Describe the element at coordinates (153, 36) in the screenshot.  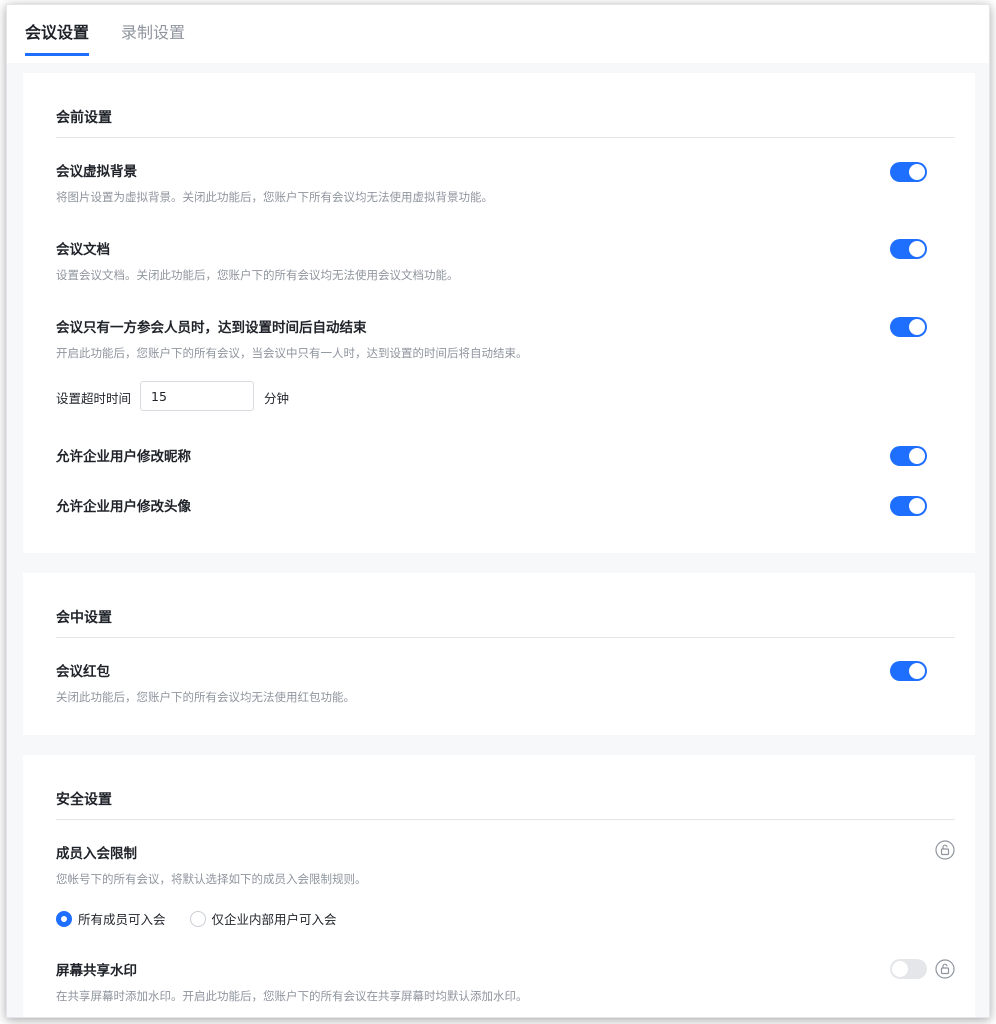
I see `tab-recording-settings: 录制设置` at that location.